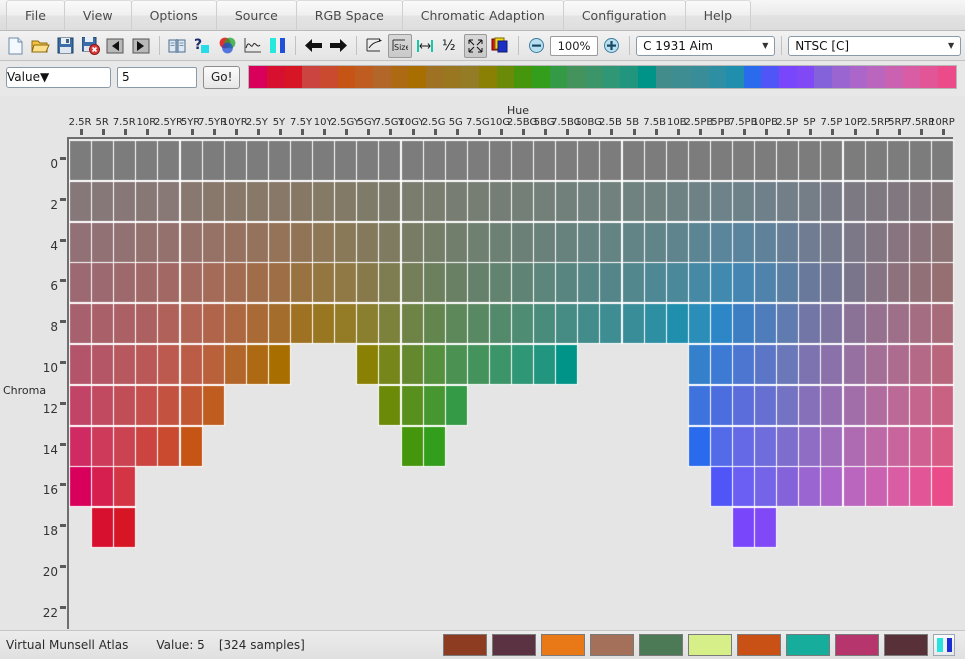 The width and height of the screenshot is (965, 659). What do you see at coordinates (475, 45) in the screenshot?
I see `expand-icon` at bounding box center [475, 45].